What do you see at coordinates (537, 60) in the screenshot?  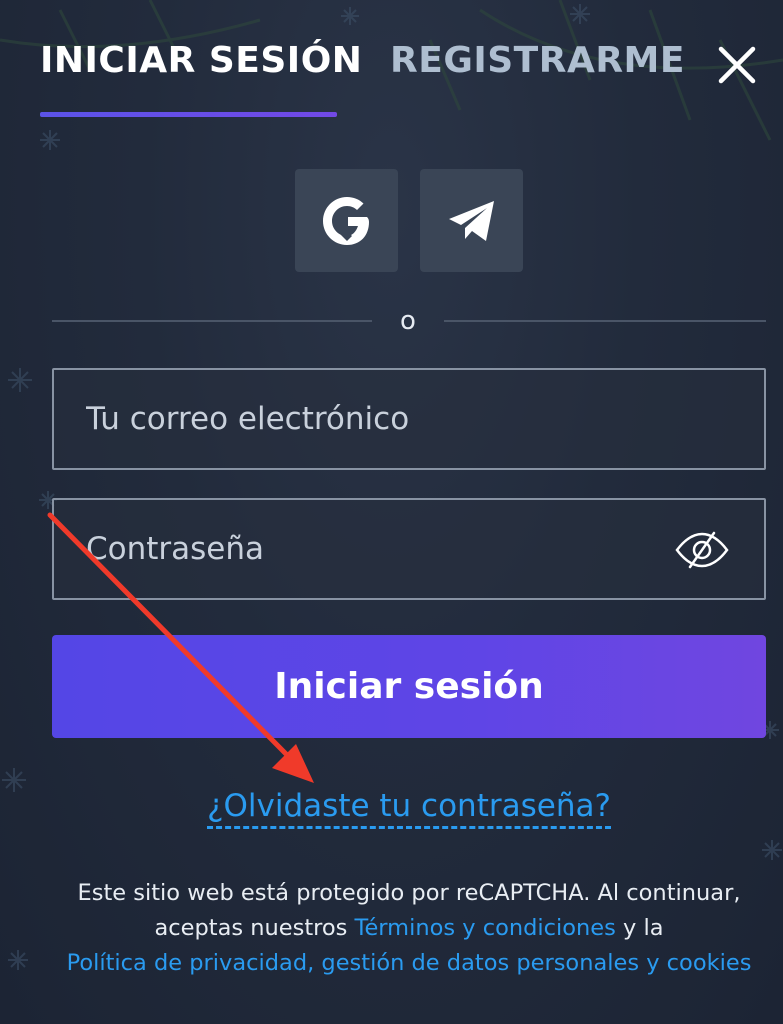 I see `tab-register: REGISTRARME` at bounding box center [537, 60].